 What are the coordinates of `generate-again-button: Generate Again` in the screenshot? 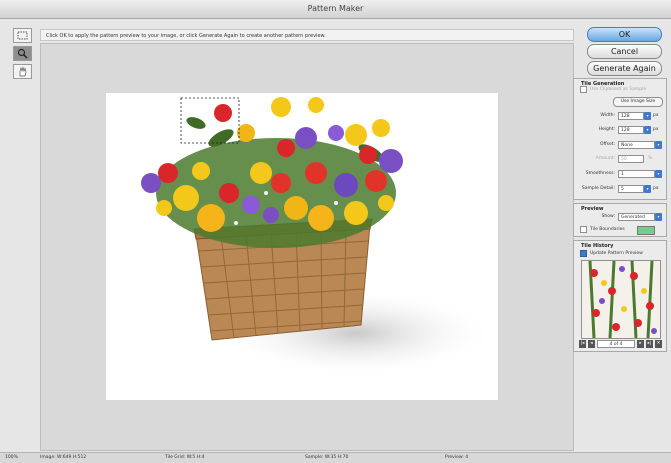 It's located at (624, 68).